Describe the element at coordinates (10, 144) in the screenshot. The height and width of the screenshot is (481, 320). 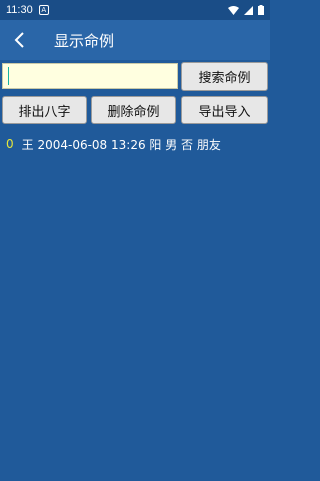
I see `record-index: 0` at that location.